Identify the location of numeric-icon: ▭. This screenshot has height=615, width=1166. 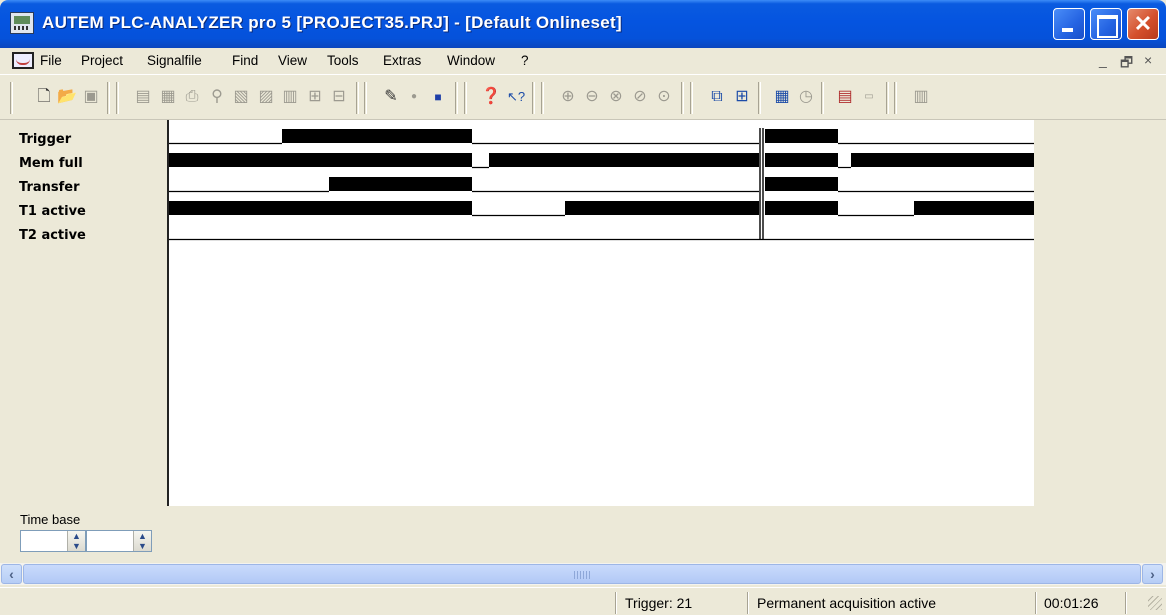
(869, 97).